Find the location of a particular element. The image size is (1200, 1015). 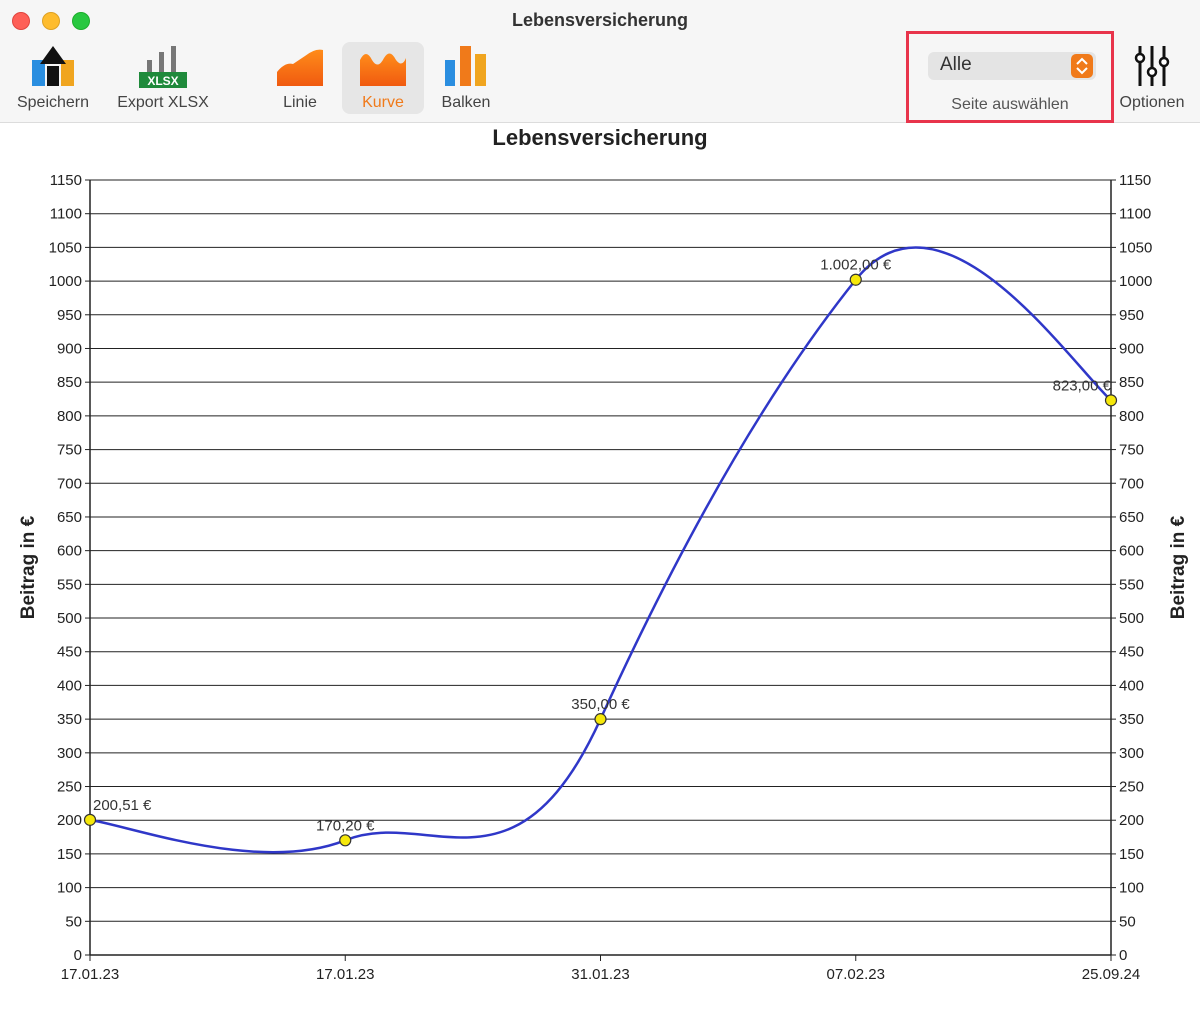

y-tick-label-right: 250 is located at coordinates (1131, 787).